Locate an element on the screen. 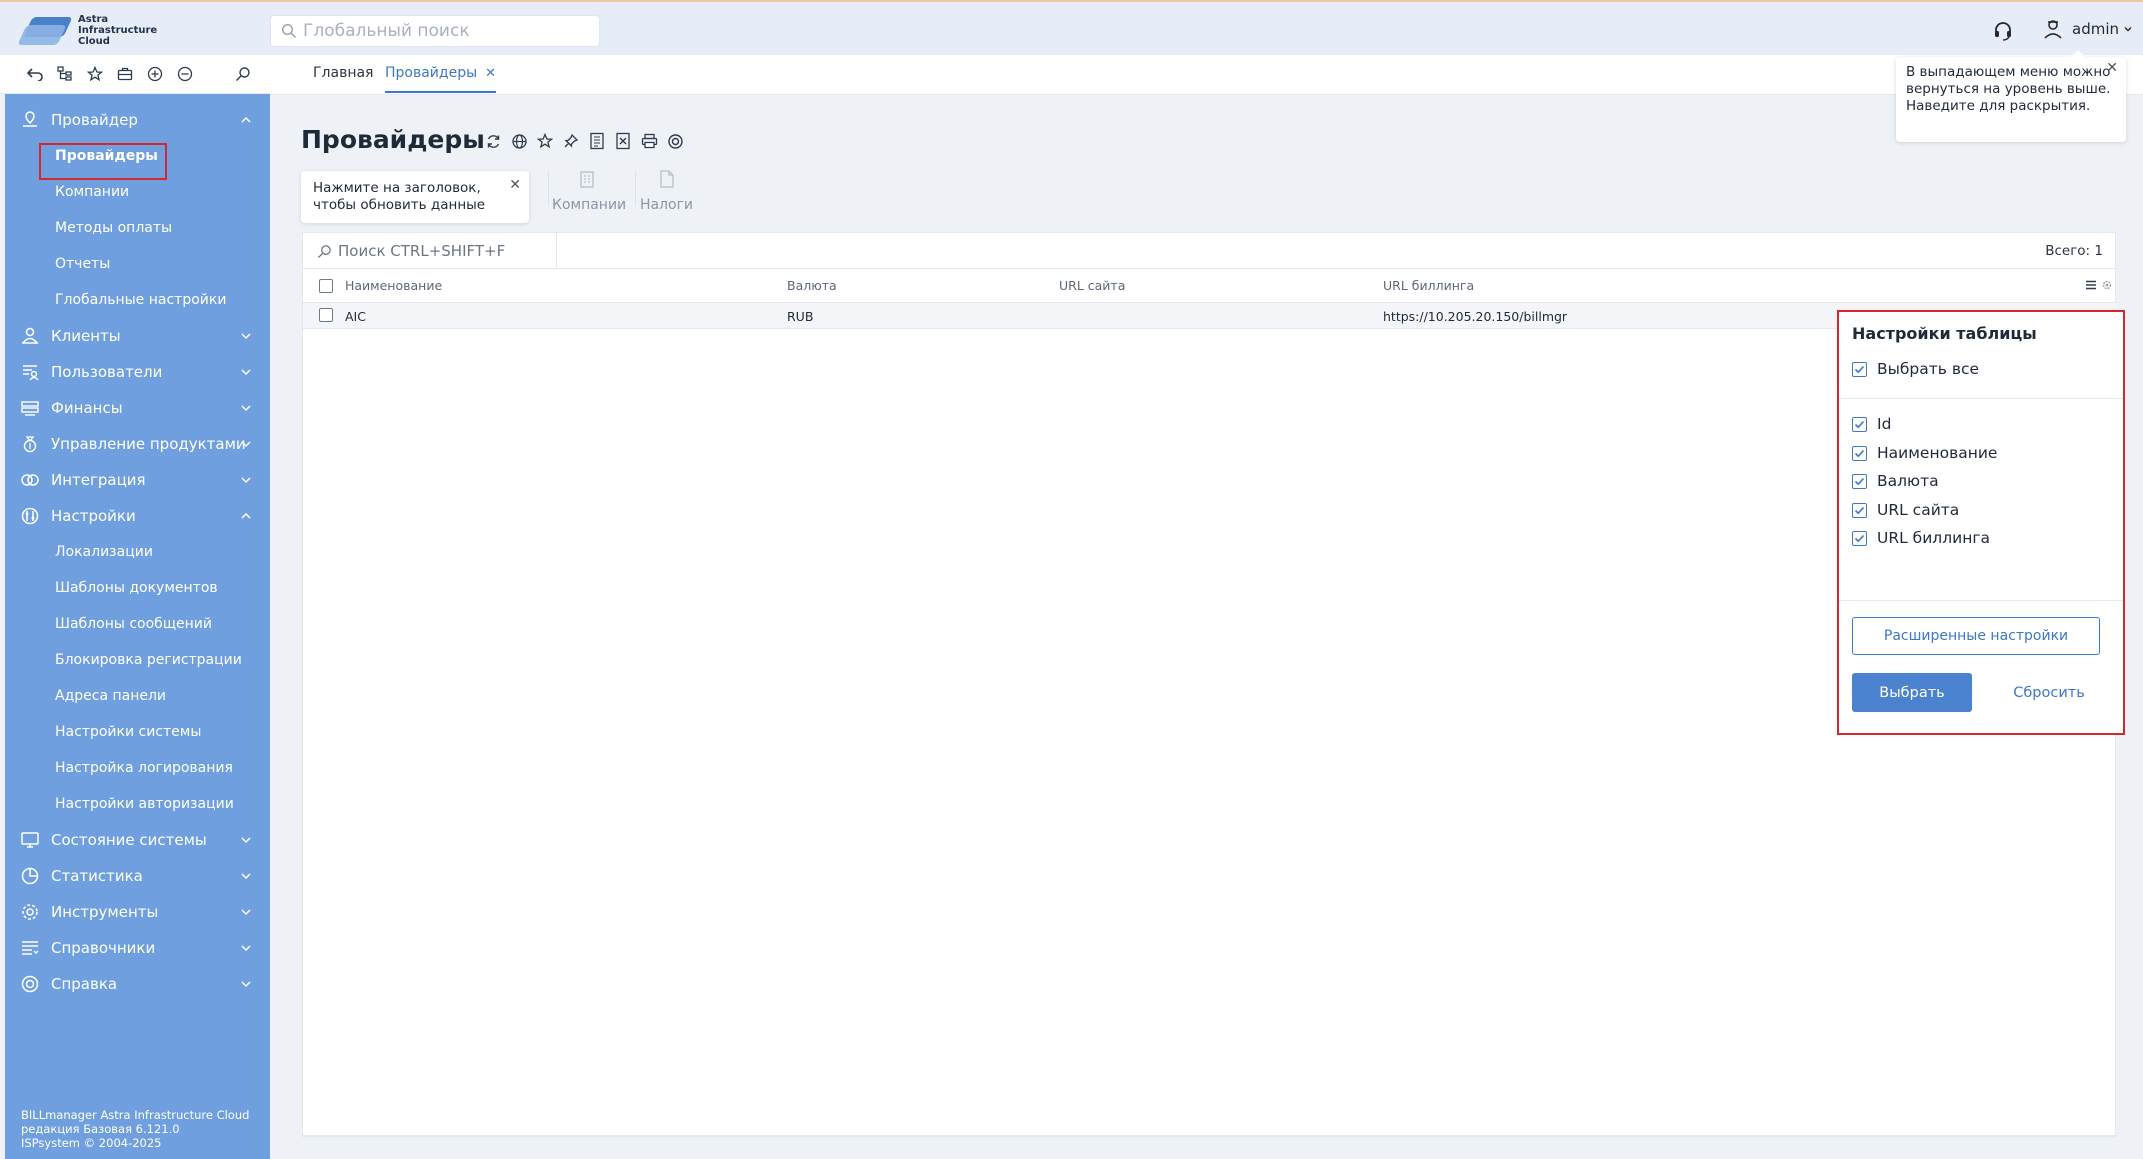 Image resolution: width=2143 pixels, height=1159 pixels. logo: Astra Infrastructure Cloud is located at coordinates (87, 30).